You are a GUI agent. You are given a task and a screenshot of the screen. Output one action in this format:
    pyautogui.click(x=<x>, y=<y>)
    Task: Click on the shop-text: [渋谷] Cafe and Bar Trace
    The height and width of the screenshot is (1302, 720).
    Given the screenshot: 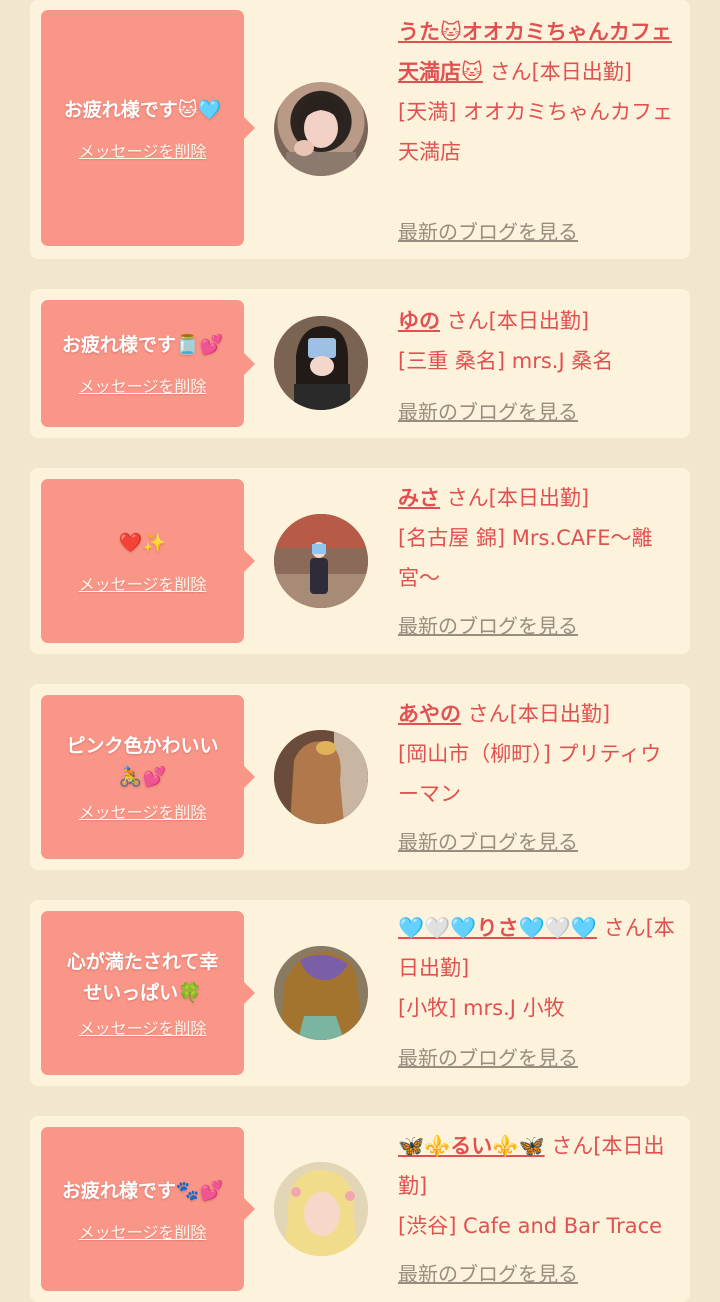 What is the action you would take?
    pyautogui.click(x=530, y=1226)
    